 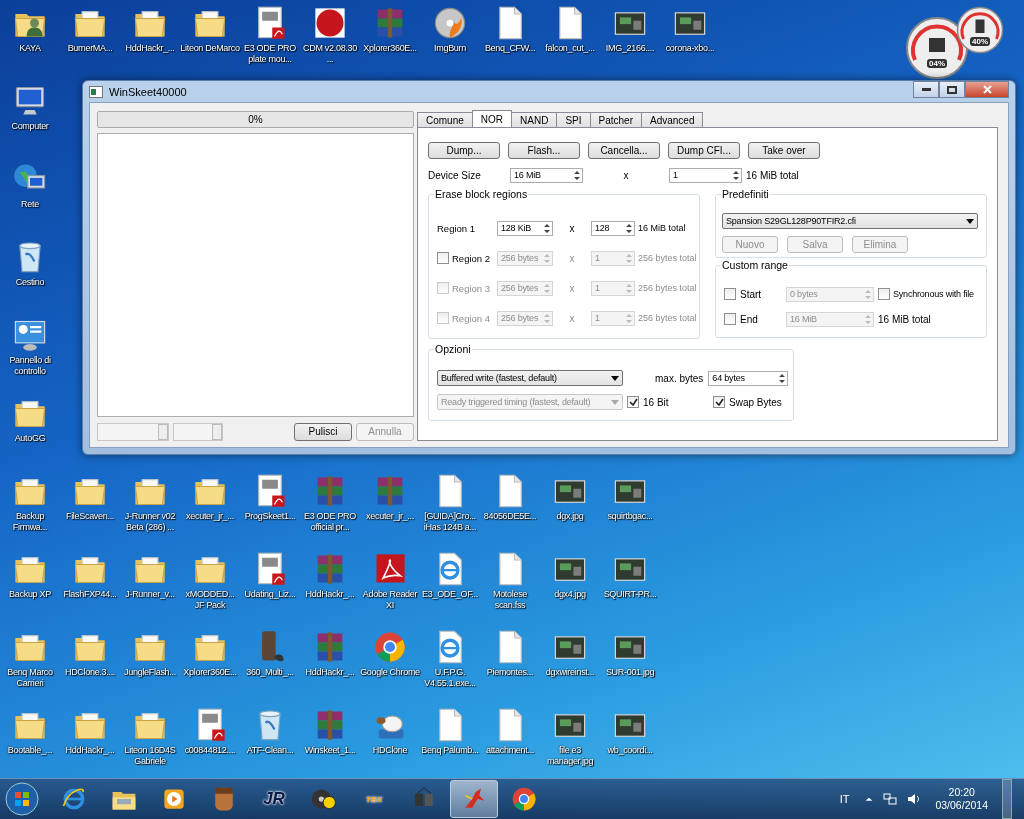 I want to click on dropdown: Buffered write (fastest, default), so click(x=530, y=378).